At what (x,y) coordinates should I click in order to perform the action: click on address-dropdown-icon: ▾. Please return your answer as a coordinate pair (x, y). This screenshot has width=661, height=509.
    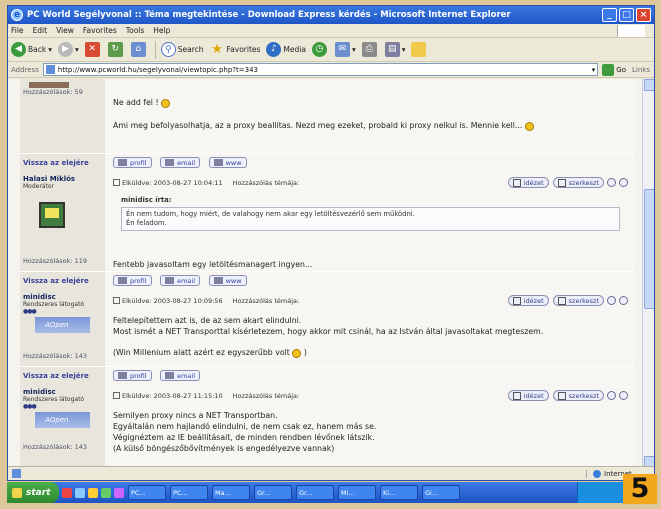
    Looking at the image, I should click on (595, 70).